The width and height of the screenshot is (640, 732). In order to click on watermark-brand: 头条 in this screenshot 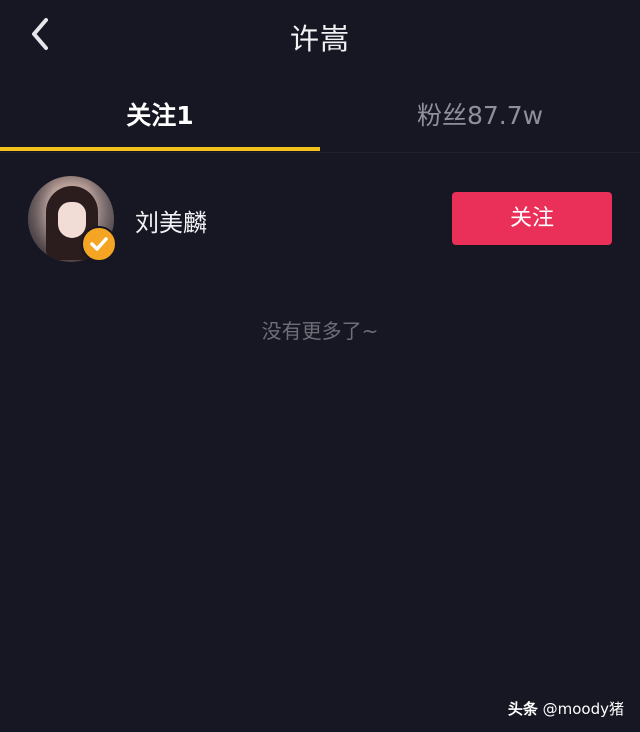, I will do `click(522, 709)`.